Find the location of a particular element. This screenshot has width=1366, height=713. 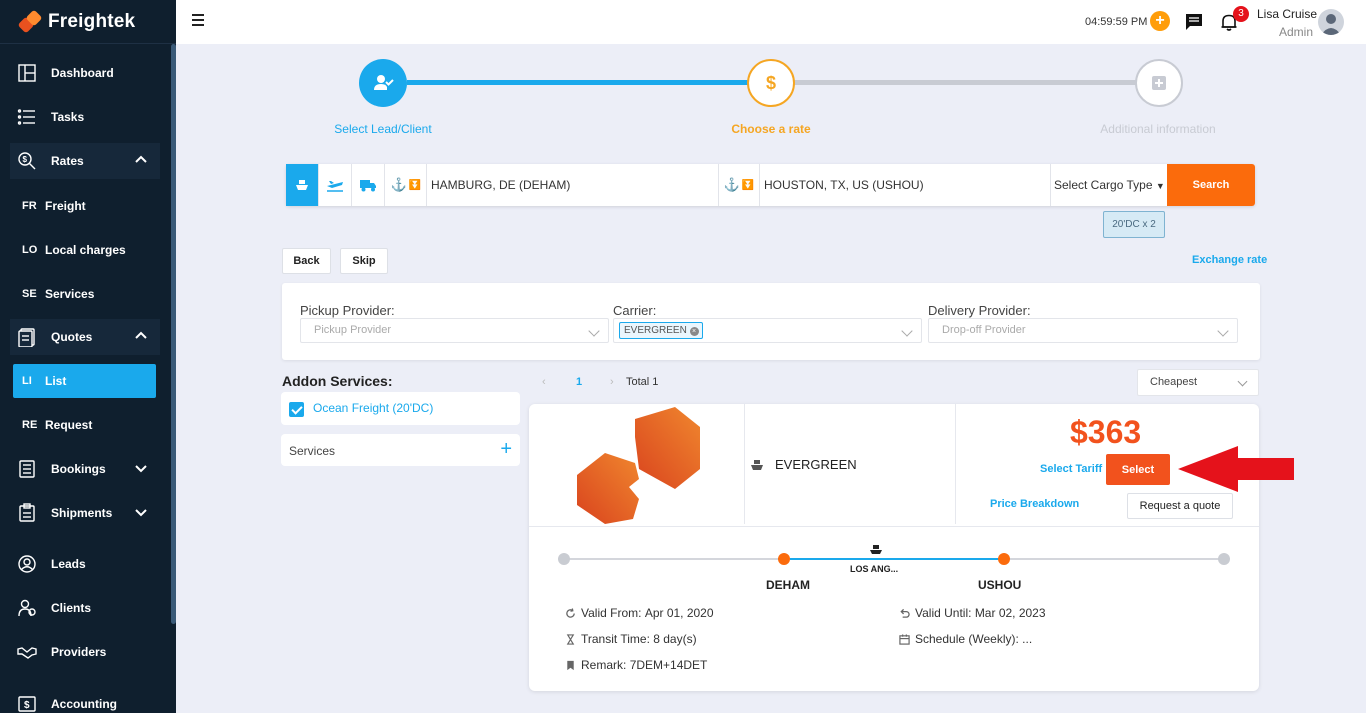

valid-from-label: Valid From: is located at coordinates (611, 613).